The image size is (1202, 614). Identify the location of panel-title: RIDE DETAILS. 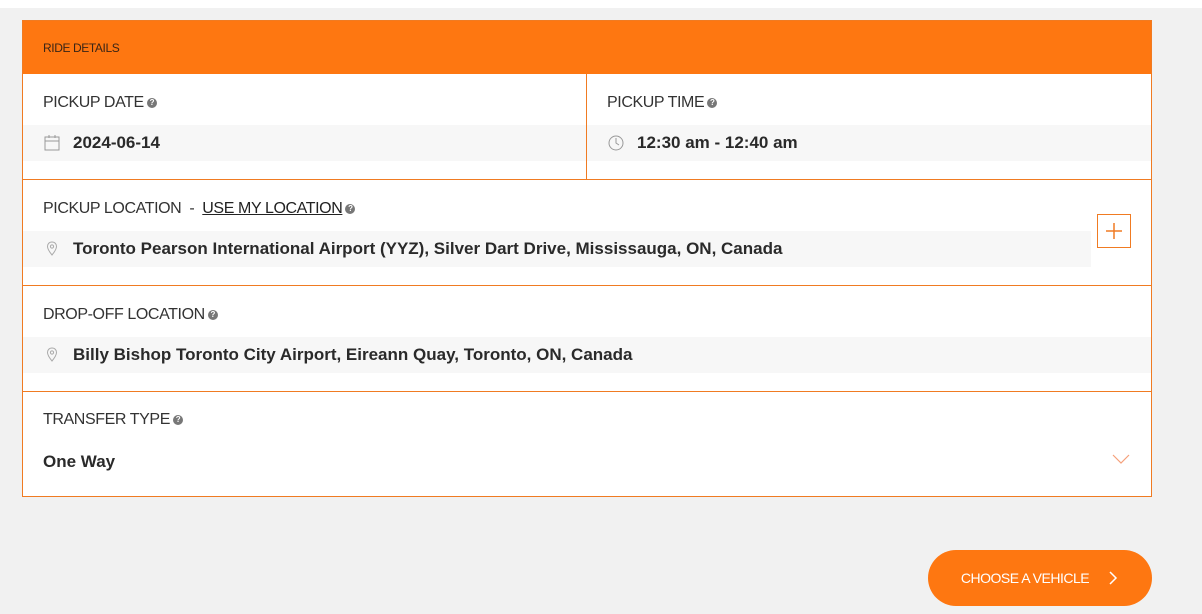
(81, 47).